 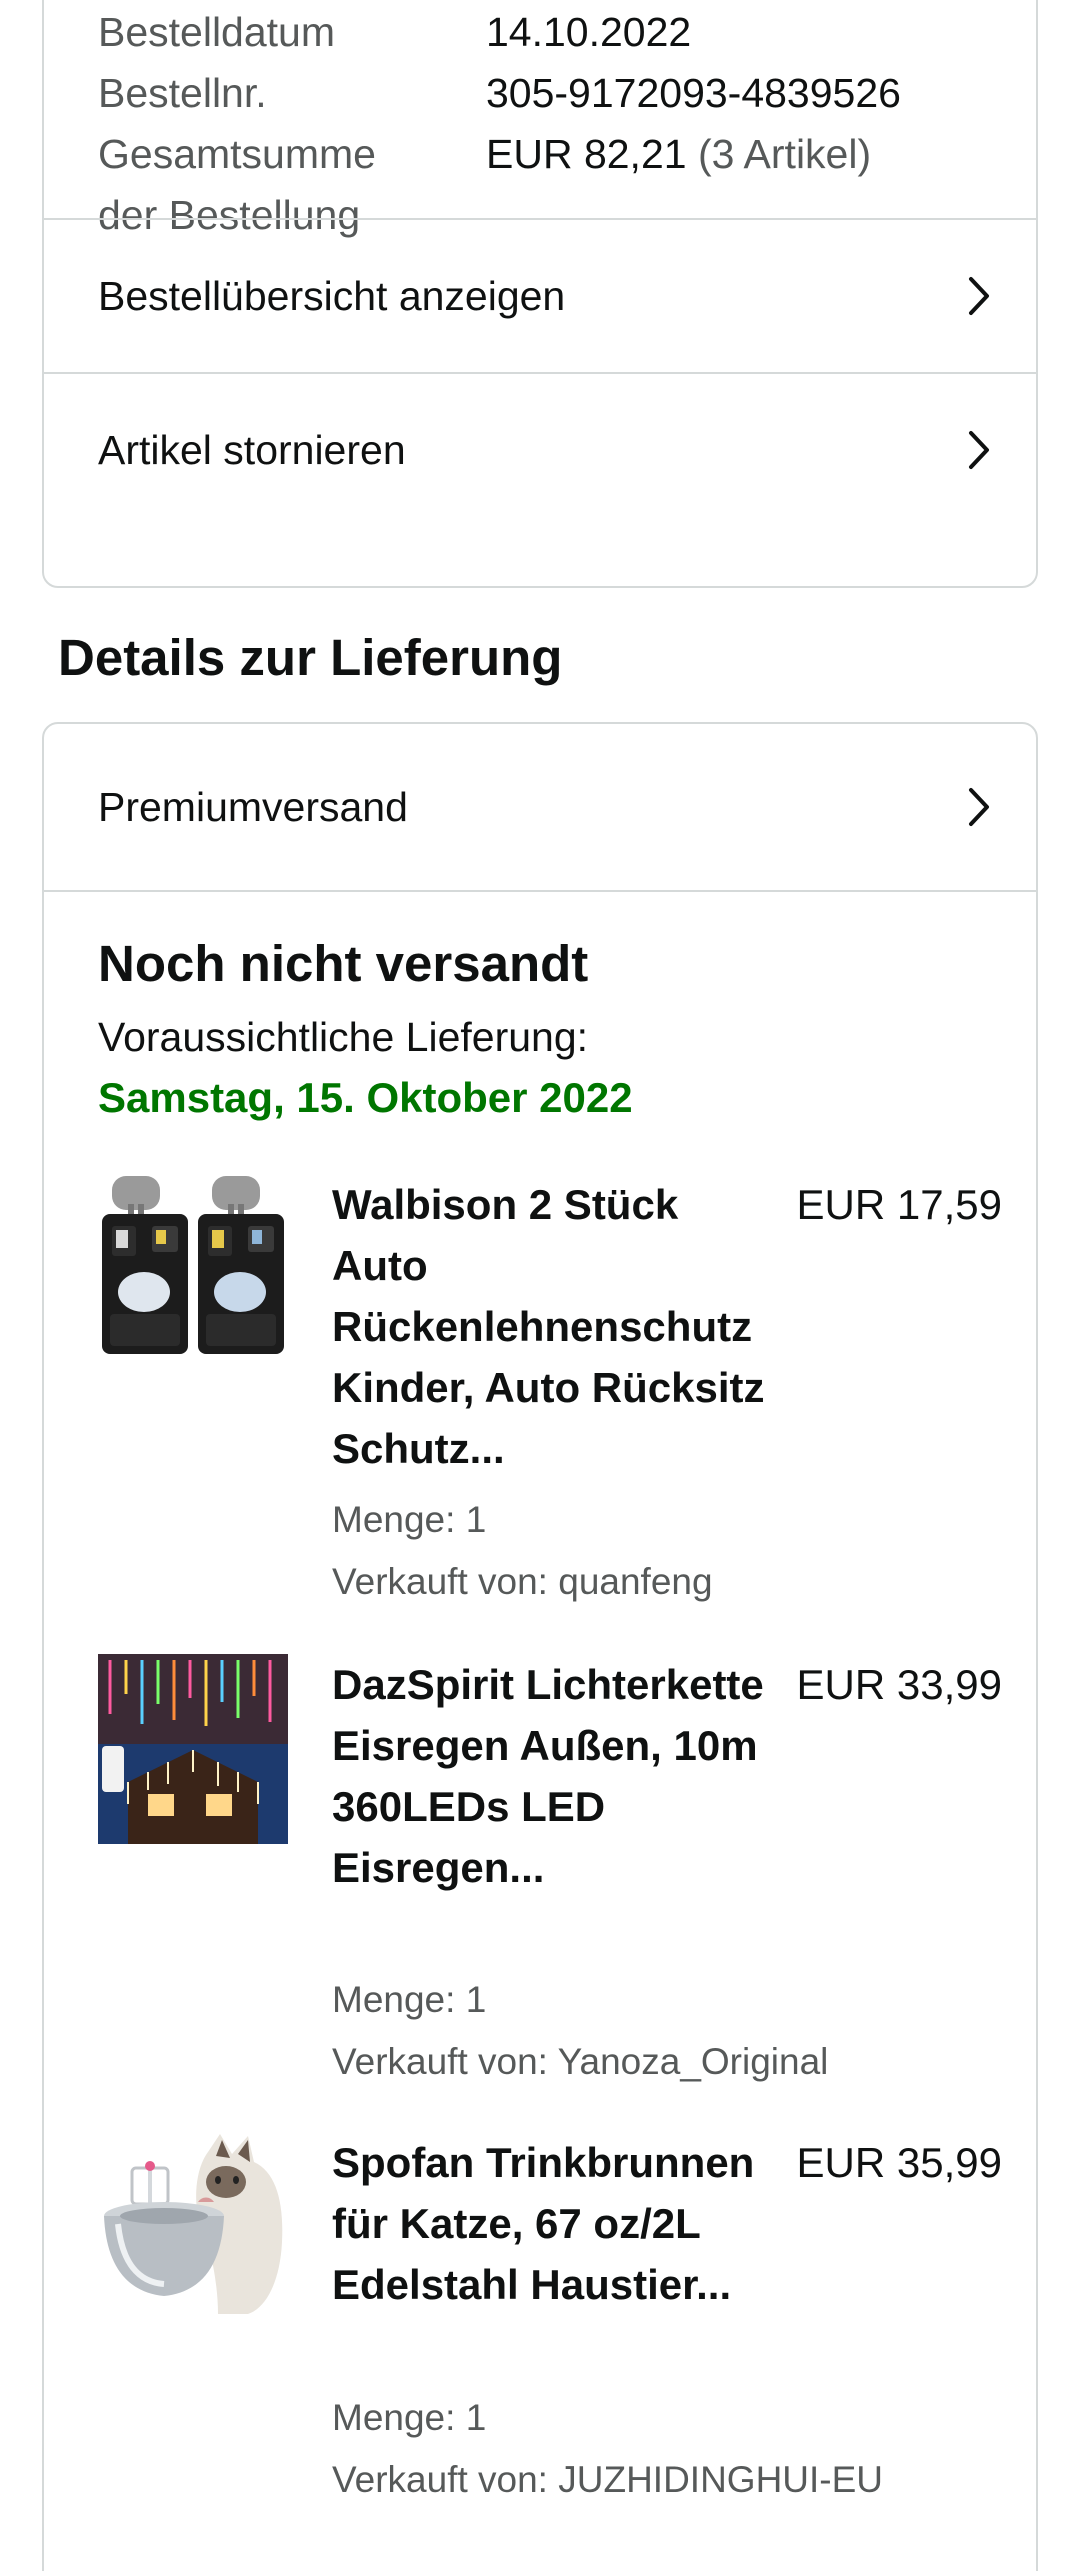 I want to click on shipping-method-link: Premiumversand, so click(x=540, y=808).